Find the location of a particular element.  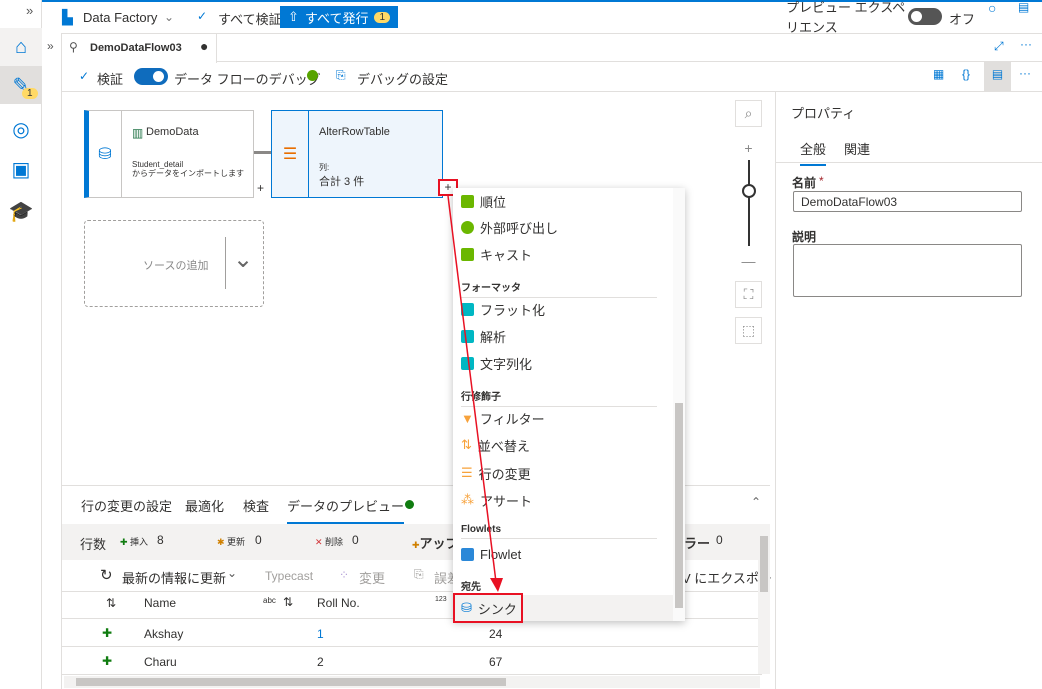

table-row: ✚ Charu 2 67 is located at coordinates (412, 661).